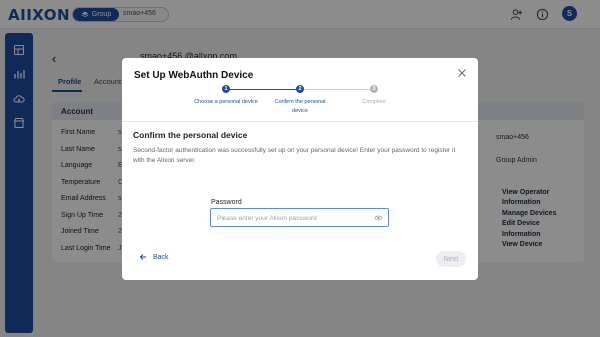 The image size is (600, 337). Describe the element at coordinates (462, 73) in the screenshot. I see `close-icon` at that location.